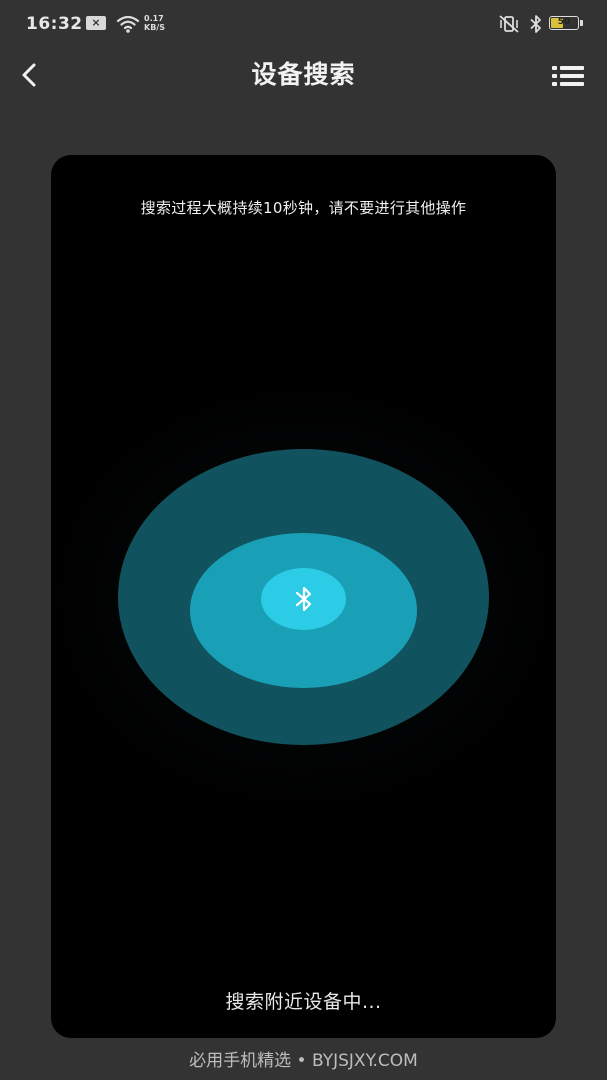 Image resolution: width=607 pixels, height=1080 pixels. I want to click on page-title: 设备搜索, so click(303, 74).